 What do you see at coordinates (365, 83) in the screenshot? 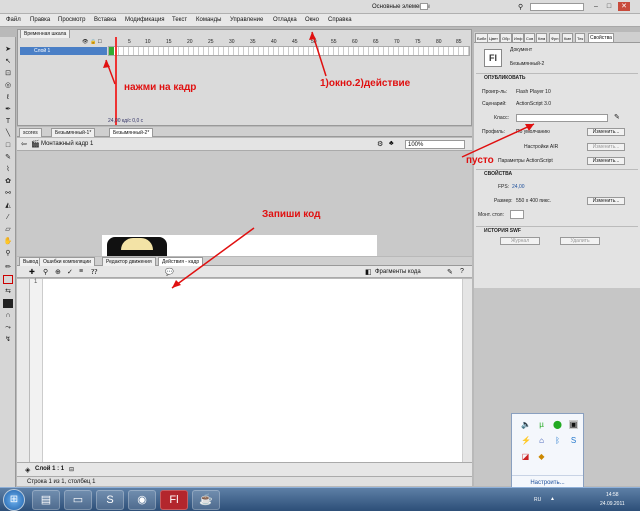
I see `annotation-window-action: 1)окно.2)действие` at bounding box center [365, 83].